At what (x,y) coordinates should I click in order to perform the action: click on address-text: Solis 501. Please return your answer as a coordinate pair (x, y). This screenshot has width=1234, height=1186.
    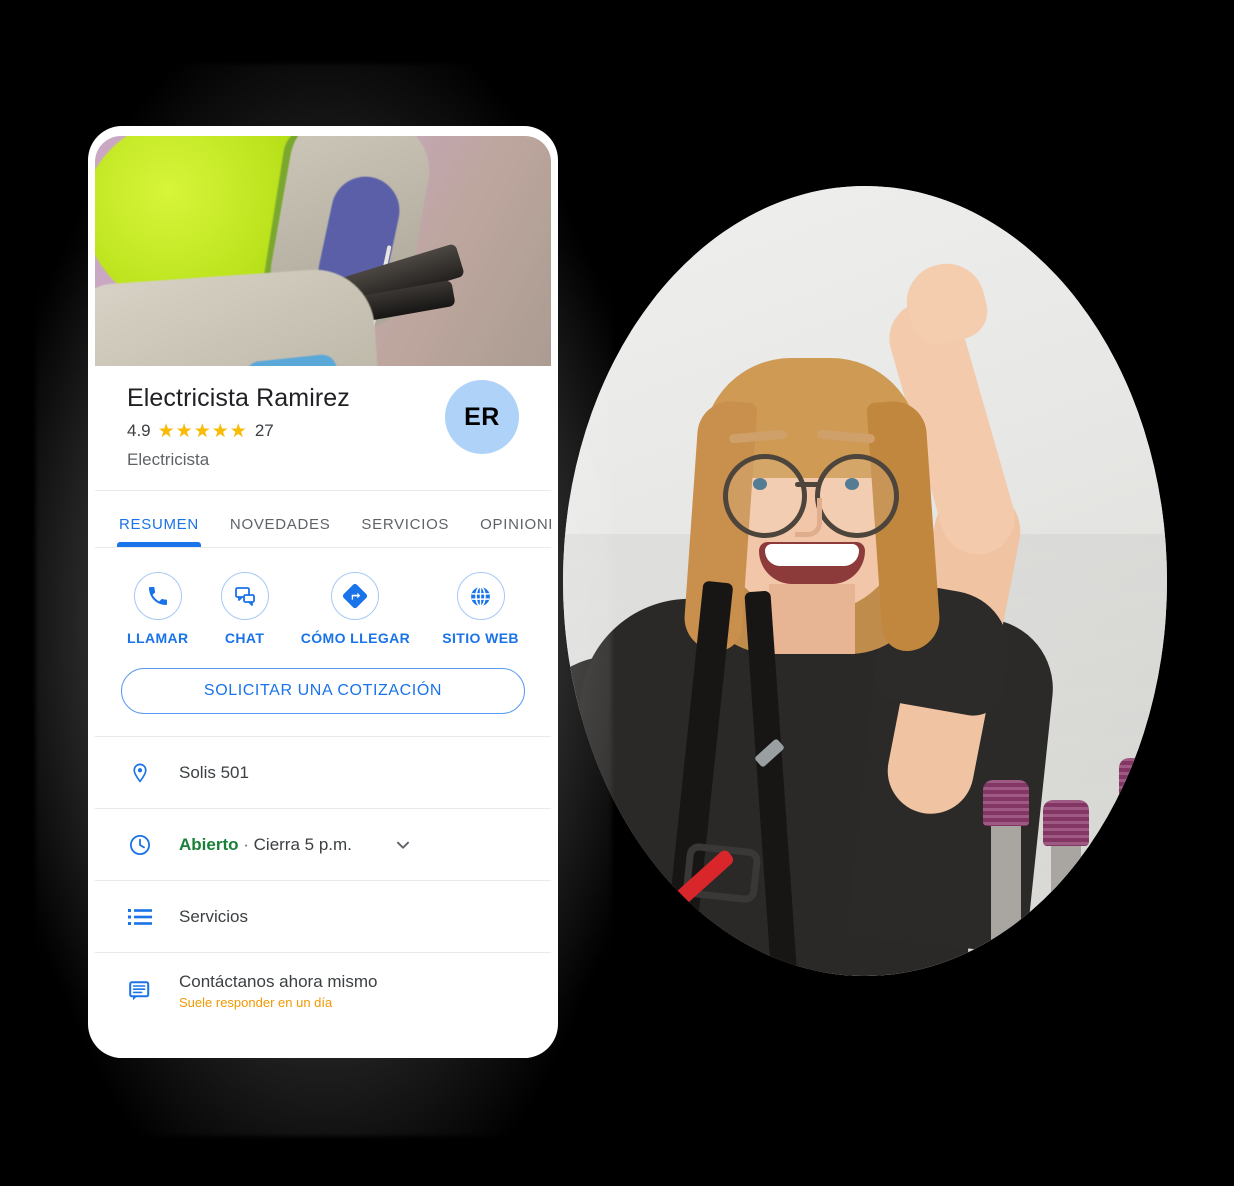
    Looking at the image, I should click on (214, 772).